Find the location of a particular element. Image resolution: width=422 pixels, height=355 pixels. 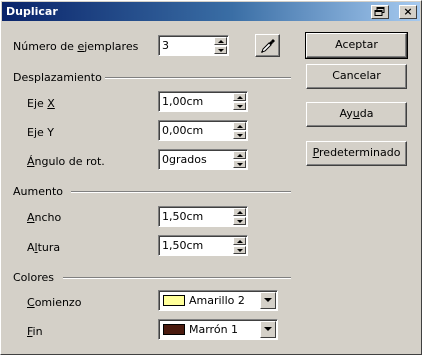

width-label: Ancho is located at coordinates (44, 217).